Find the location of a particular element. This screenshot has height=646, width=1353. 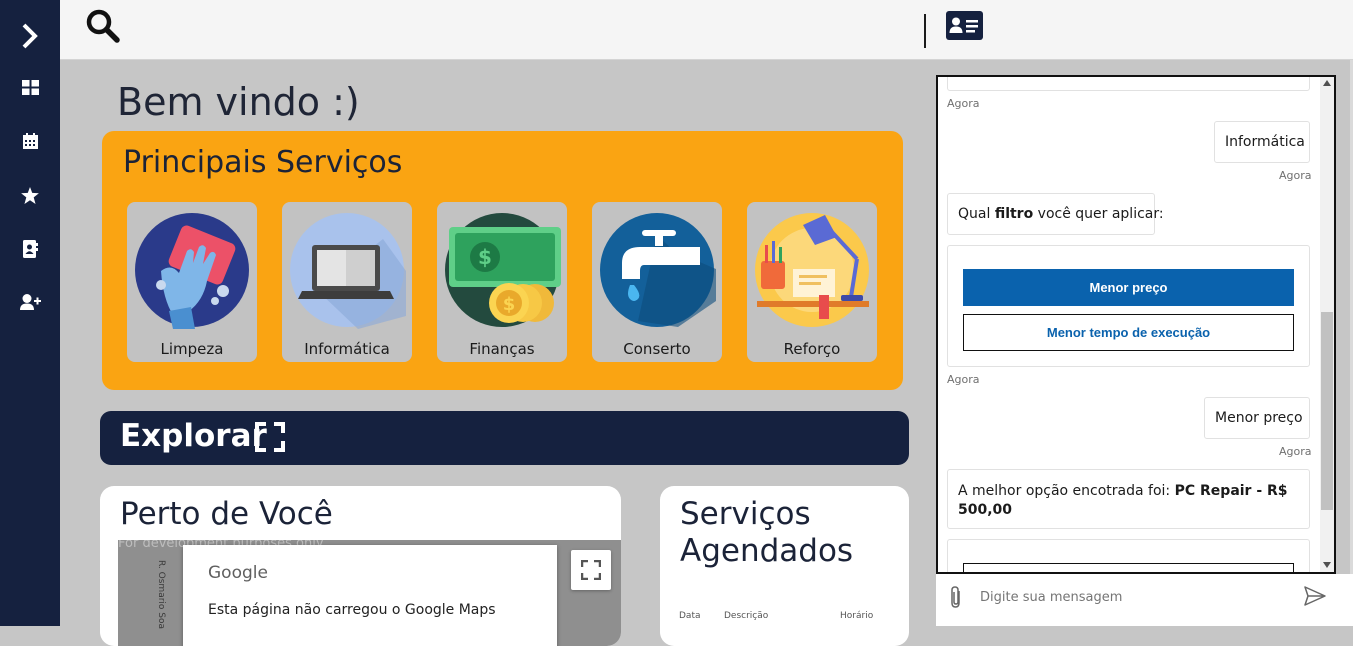

service-card-reforco: Reforço is located at coordinates (812, 282).